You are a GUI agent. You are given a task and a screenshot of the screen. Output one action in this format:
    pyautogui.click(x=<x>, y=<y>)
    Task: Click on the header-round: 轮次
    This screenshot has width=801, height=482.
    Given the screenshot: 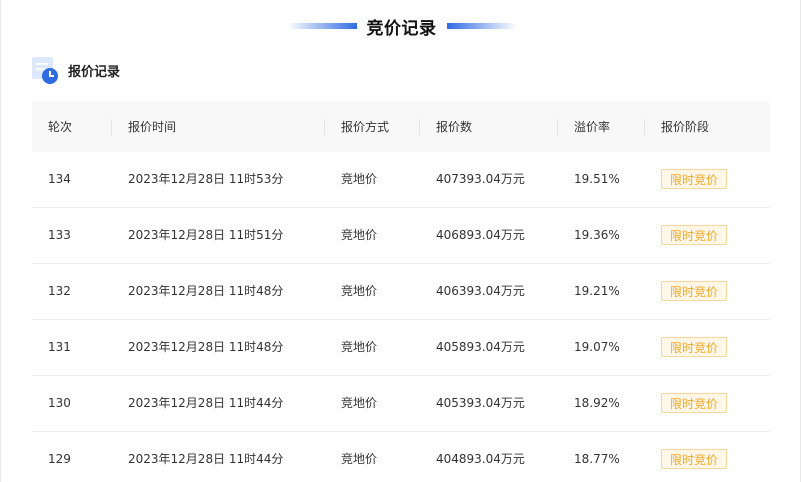 What is the action you would take?
    pyautogui.click(x=60, y=127)
    